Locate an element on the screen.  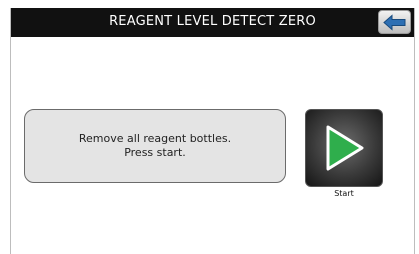
page-title: REAGENT LEVEL DETECT ZERO is located at coordinates (212, 21).